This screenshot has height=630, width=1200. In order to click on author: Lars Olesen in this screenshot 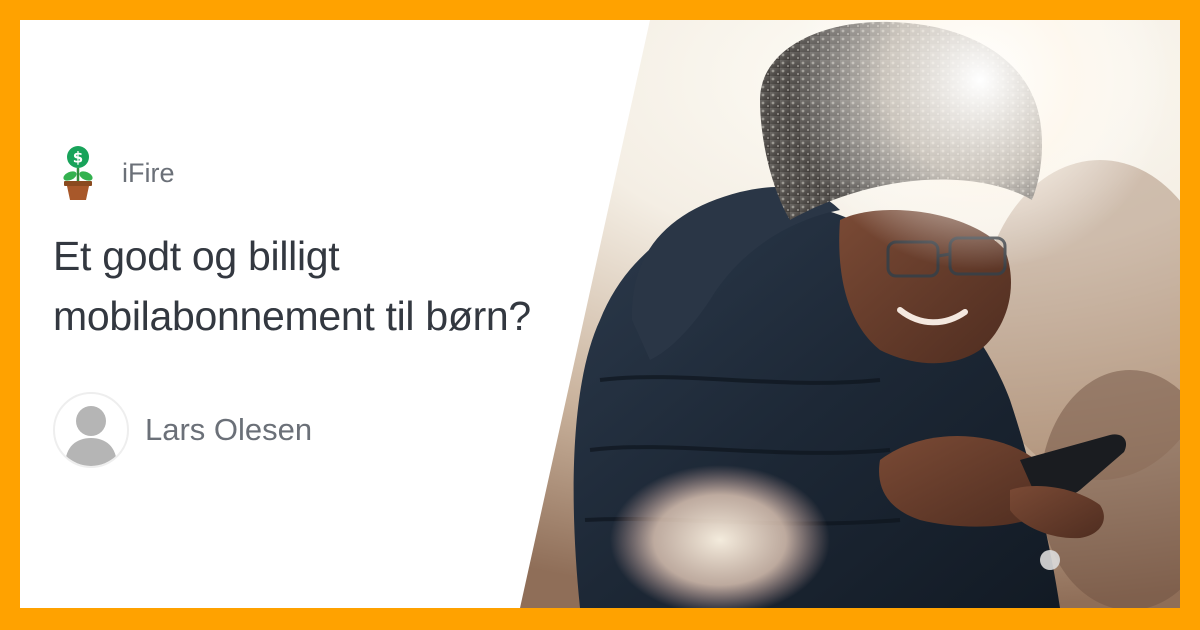, I will do `click(182, 430)`.